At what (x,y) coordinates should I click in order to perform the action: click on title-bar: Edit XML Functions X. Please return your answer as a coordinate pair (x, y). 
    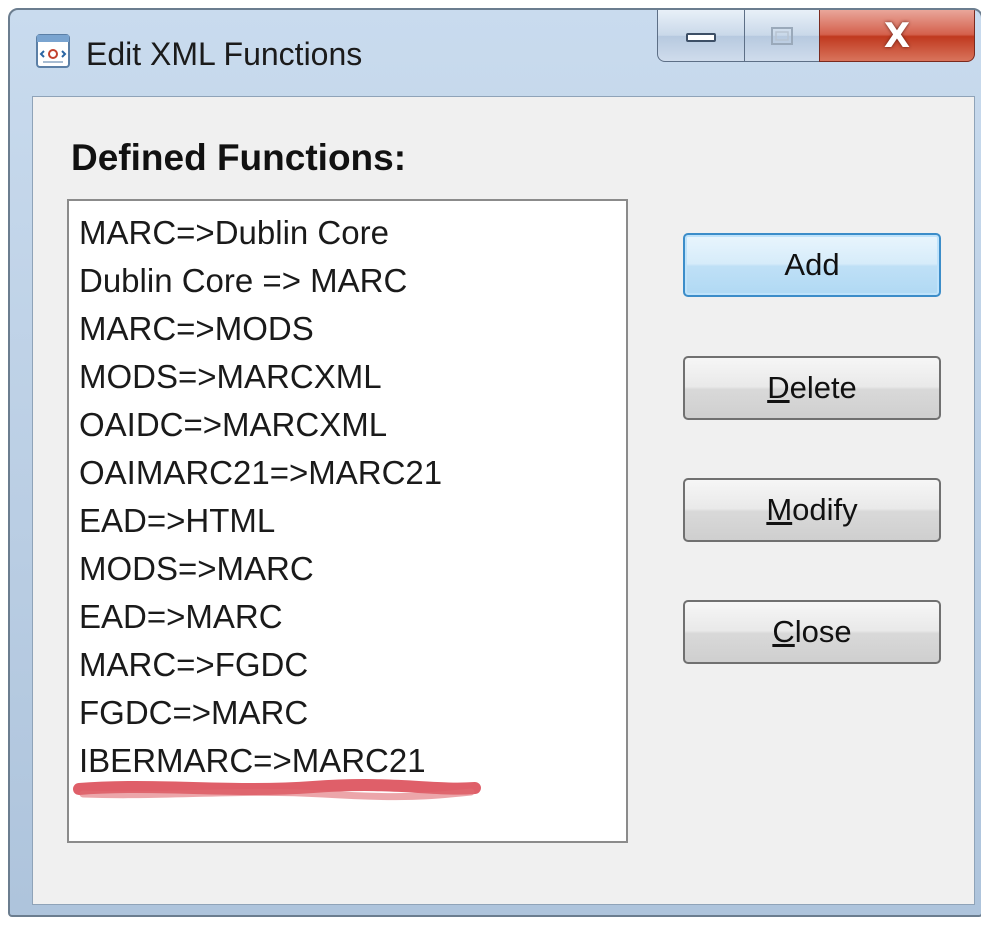
    Looking at the image, I should click on (495, 53).